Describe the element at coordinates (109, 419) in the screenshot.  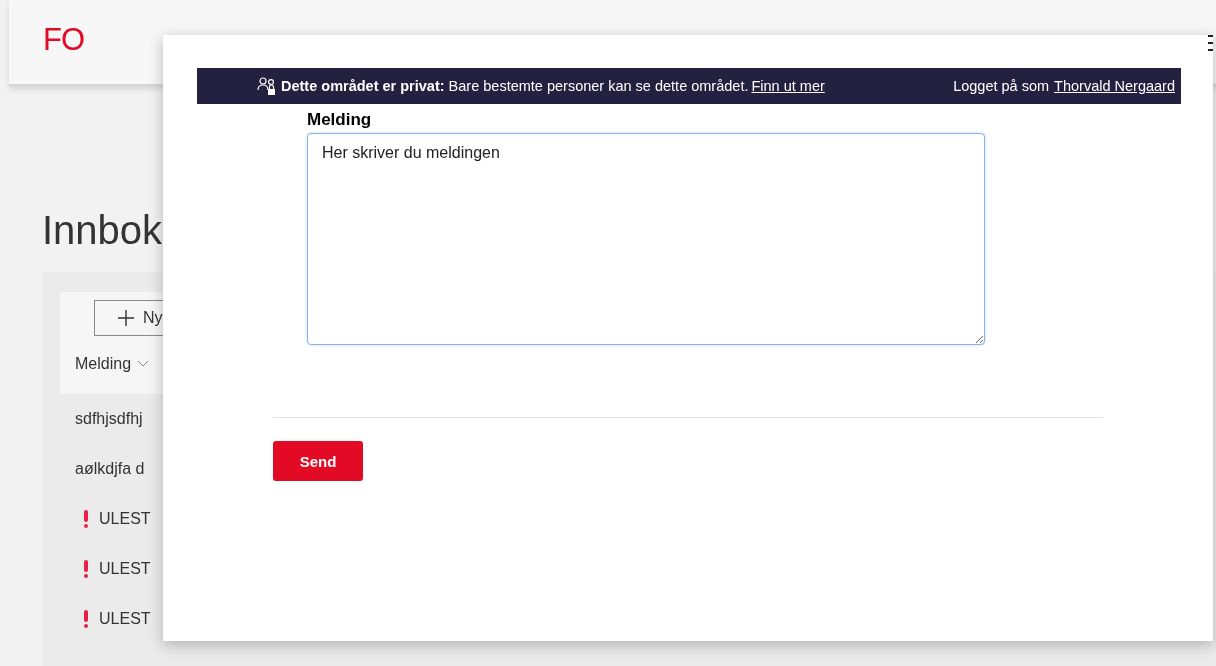
I see `message-text: sdfhjsdfhj` at that location.